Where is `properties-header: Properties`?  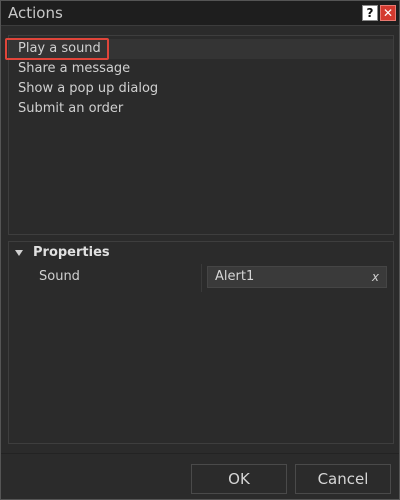 properties-header: Properties is located at coordinates (201, 253).